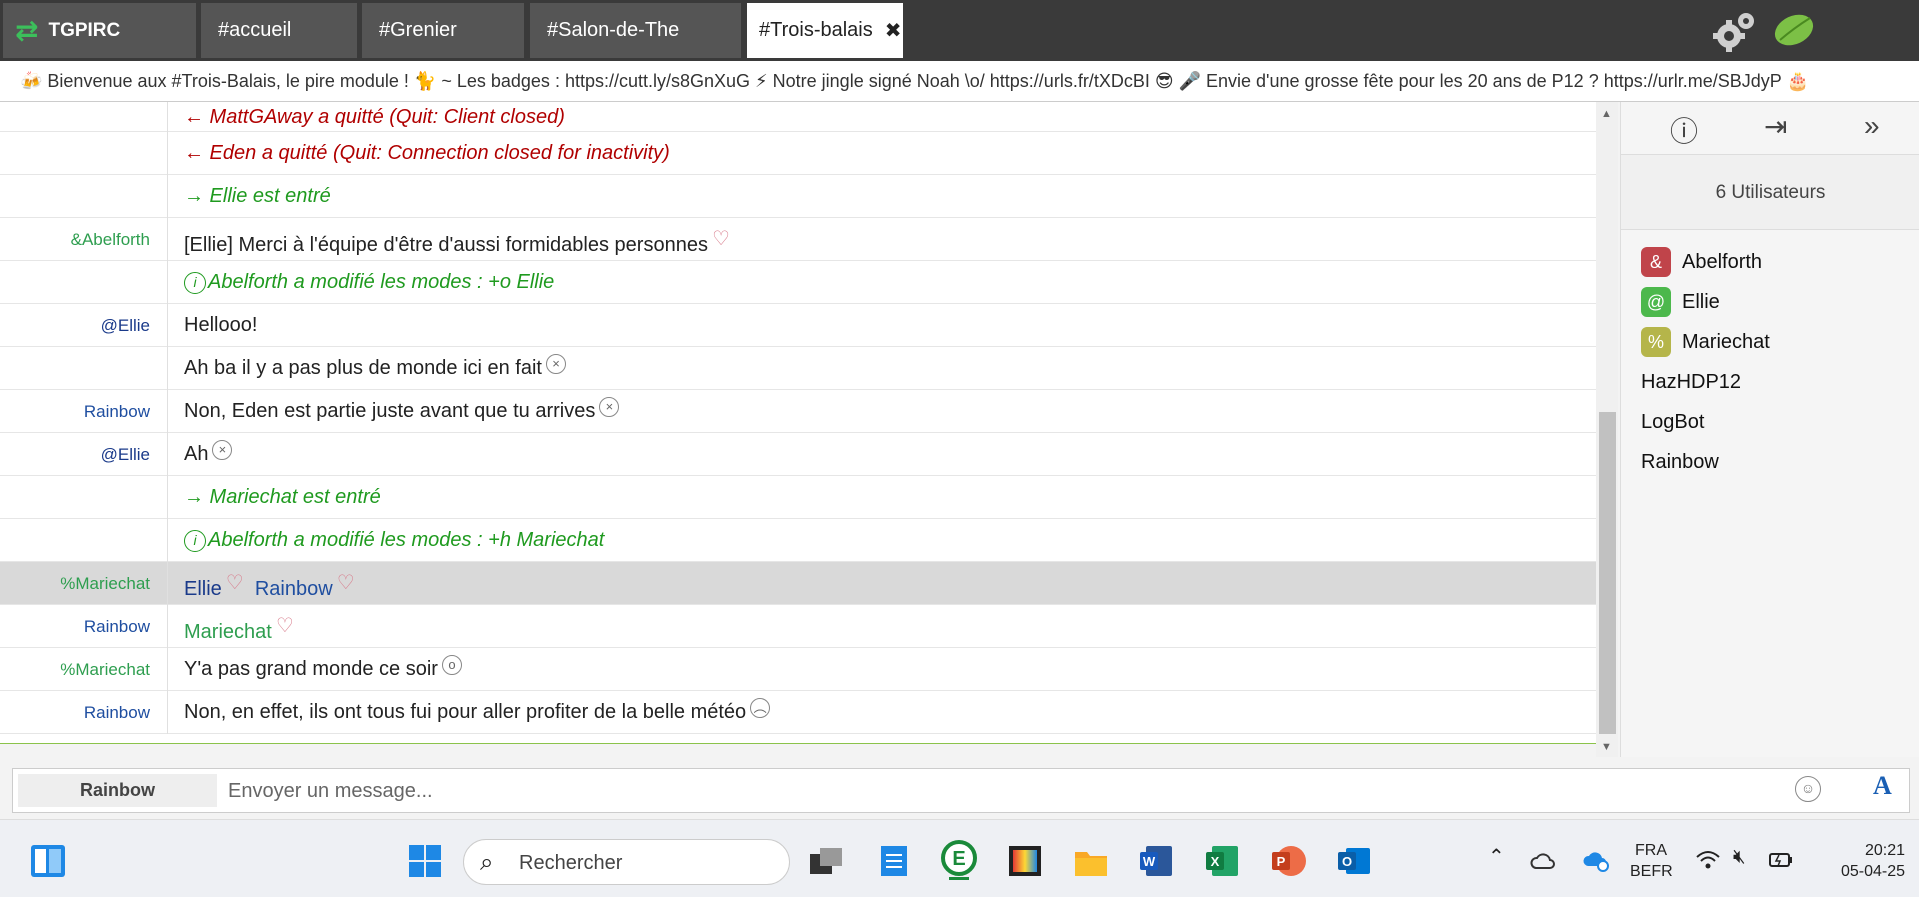 The image size is (1919, 897). I want to click on notepad-icon, so click(894, 861).